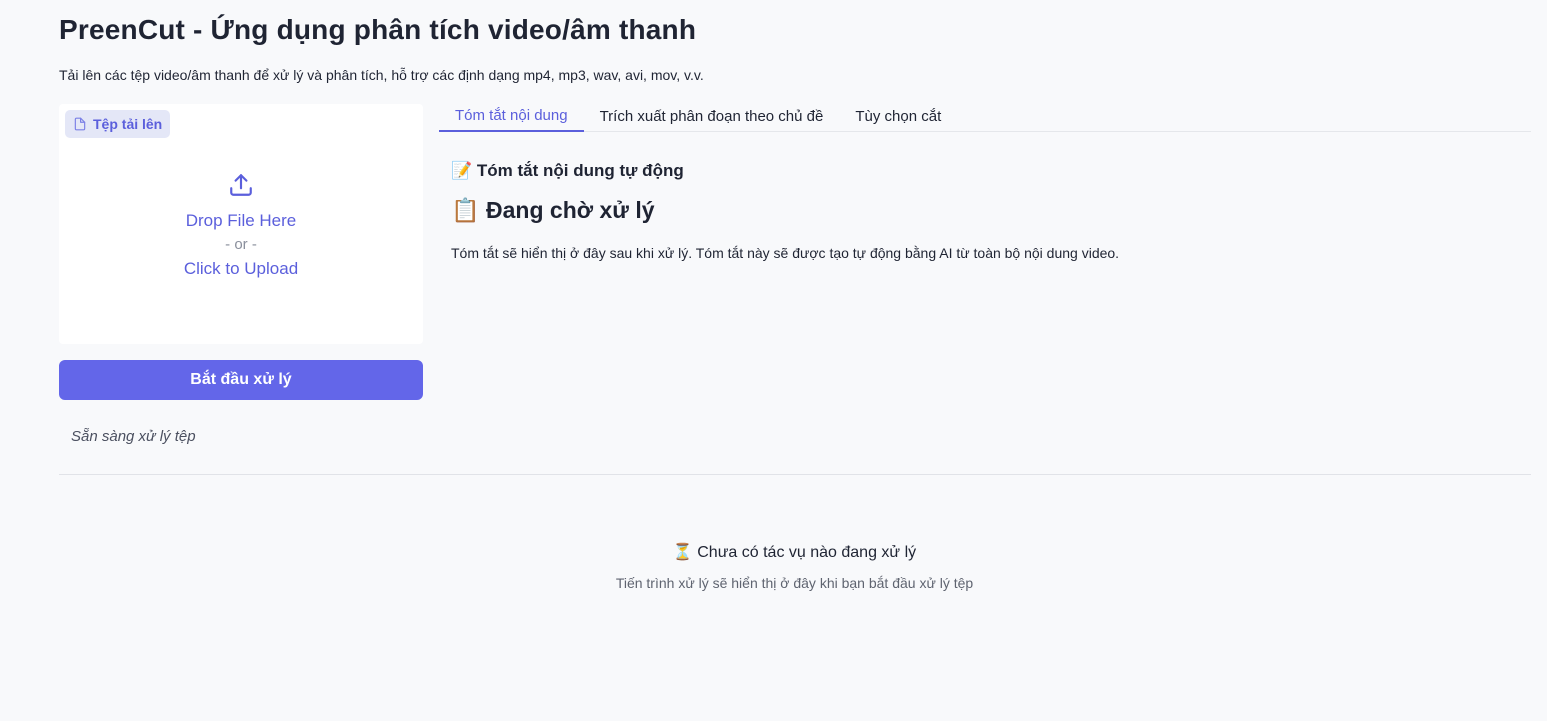 The height and width of the screenshot is (721, 1547). I want to click on progress-title: ⏳ Chưa có tác vụ nào đang xử lý, so click(773, 552).